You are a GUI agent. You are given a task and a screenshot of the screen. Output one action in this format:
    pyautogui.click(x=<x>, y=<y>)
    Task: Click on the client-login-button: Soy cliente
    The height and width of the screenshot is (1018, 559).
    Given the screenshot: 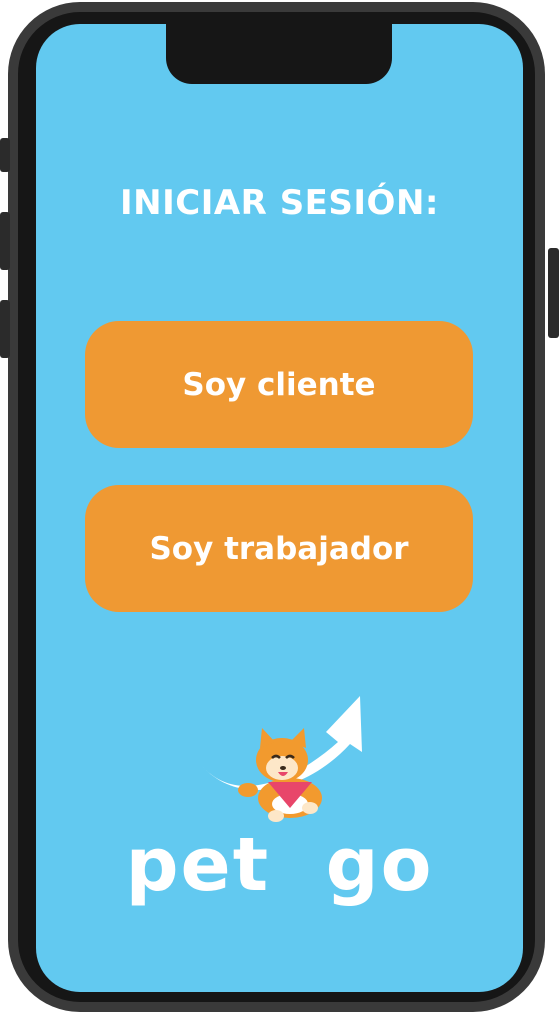 What is the action you would take?
    pyautogui.click(x=279, y=384)
    